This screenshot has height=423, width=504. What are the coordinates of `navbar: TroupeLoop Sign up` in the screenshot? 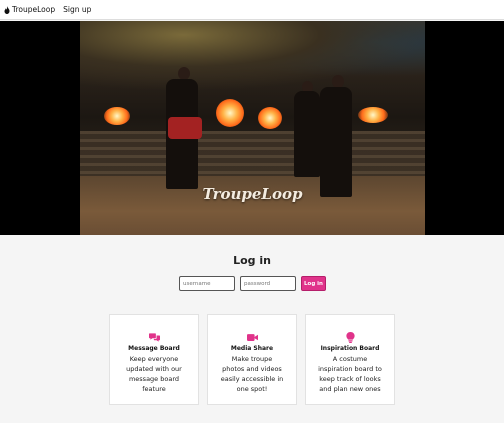 It's located at (252, 10).